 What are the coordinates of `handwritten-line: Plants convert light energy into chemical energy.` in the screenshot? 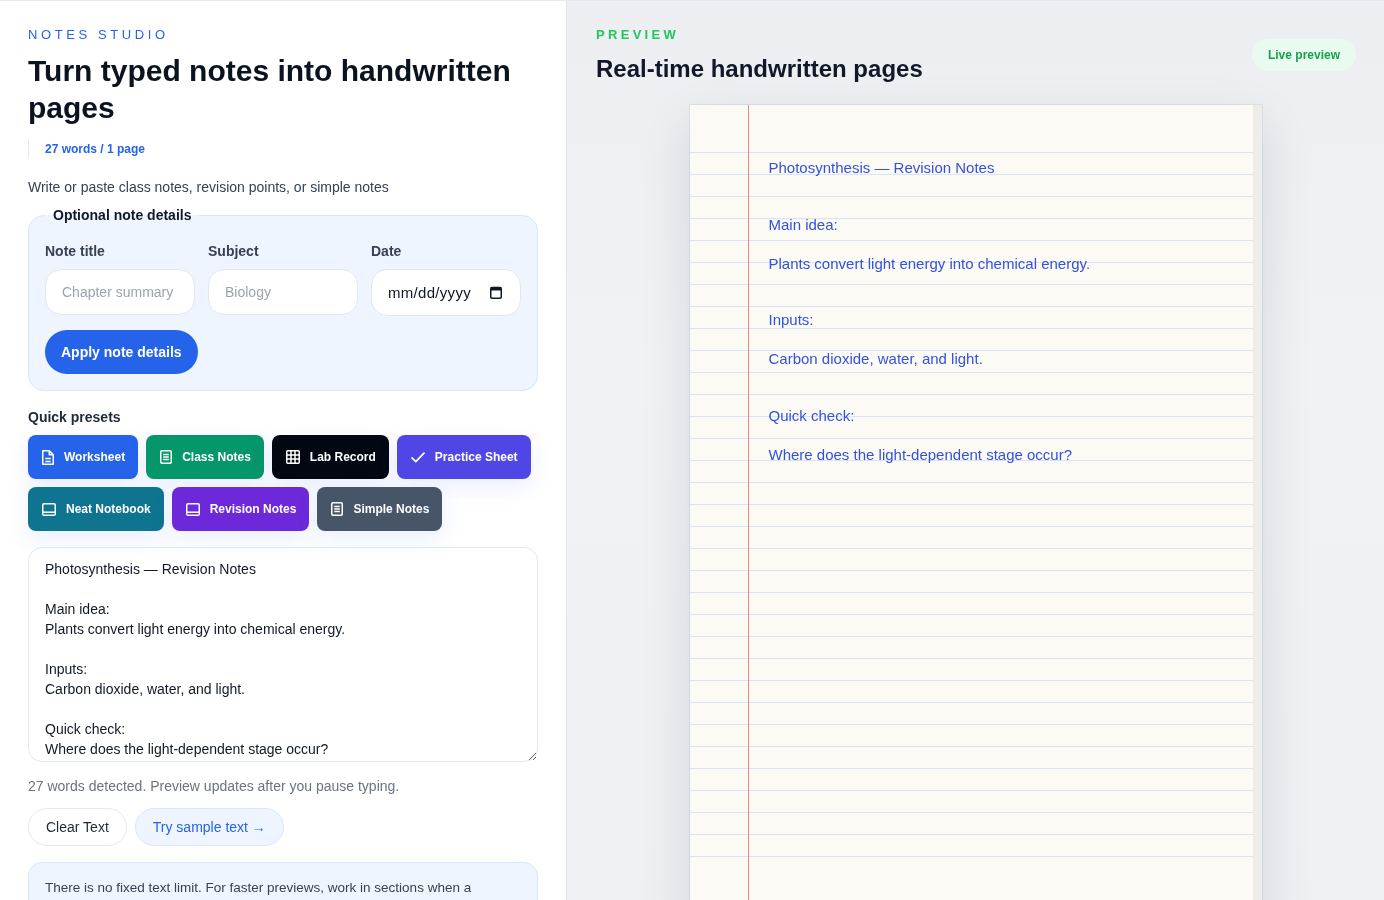 It's located at (929, 263).